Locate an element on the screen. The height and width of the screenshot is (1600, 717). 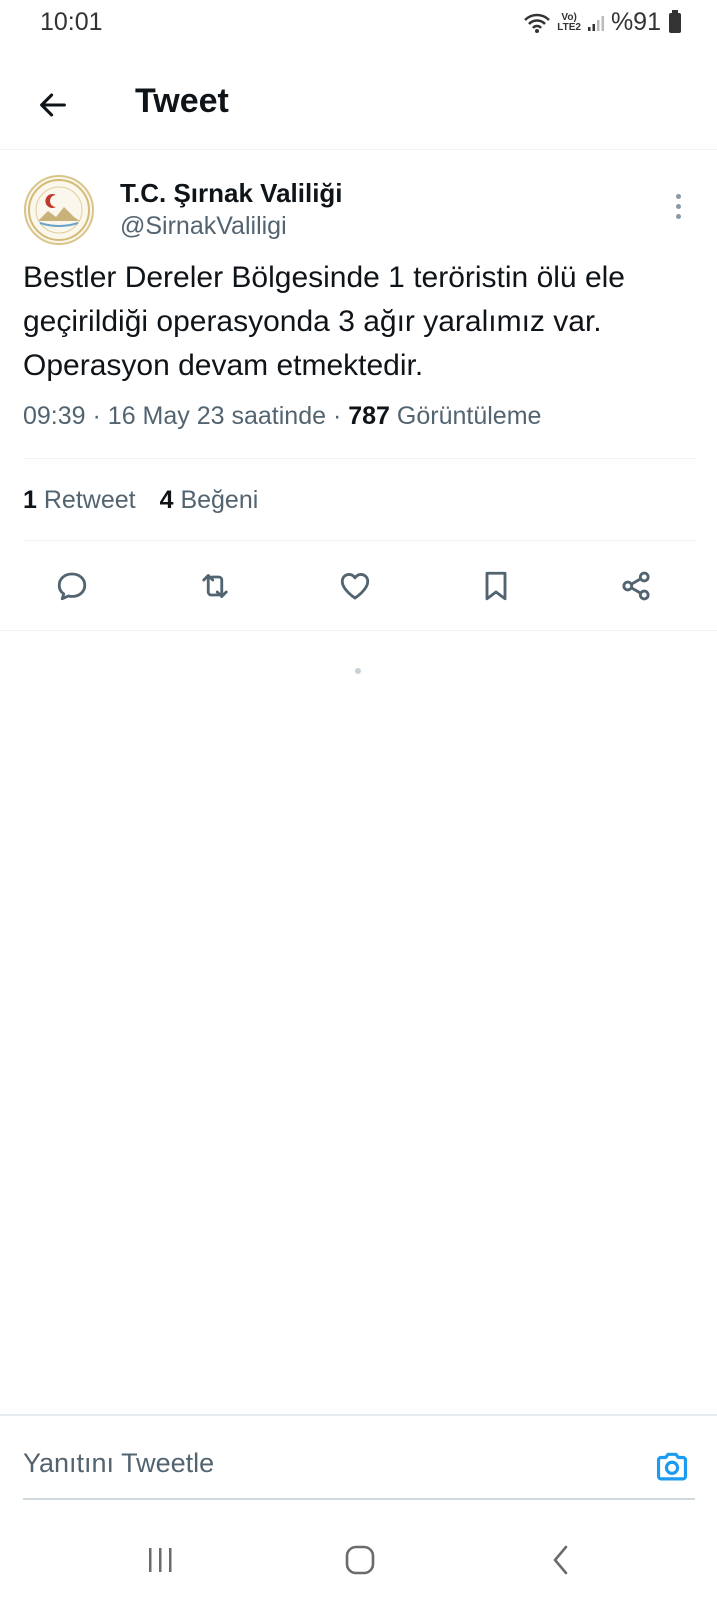
reply-button is located at coordinates (72, 586).